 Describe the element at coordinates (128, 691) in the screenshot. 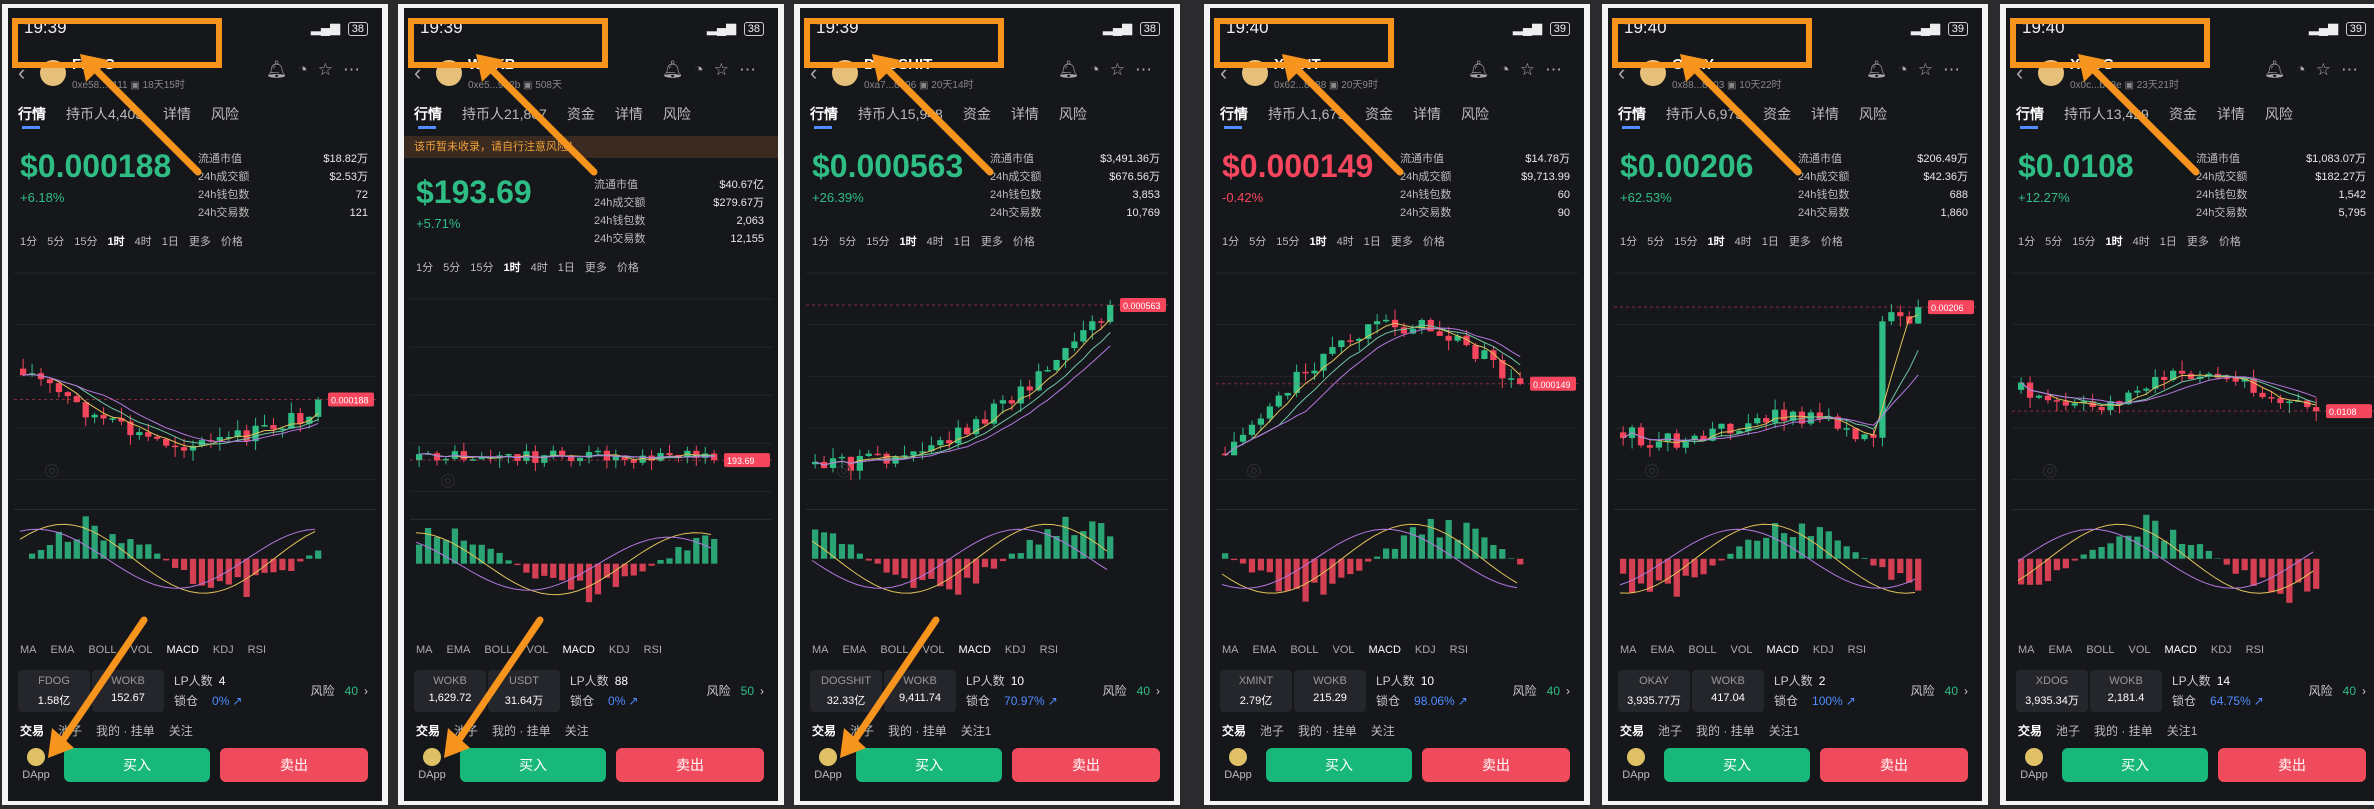

I see `pair-quote-box: WOKB 152.67` at that location.